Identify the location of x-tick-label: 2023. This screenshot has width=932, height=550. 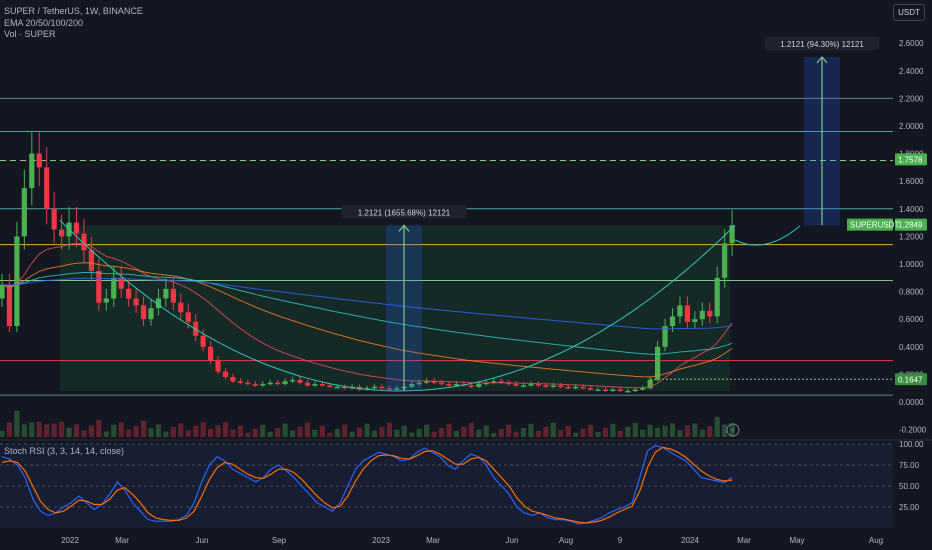
(381, 540).